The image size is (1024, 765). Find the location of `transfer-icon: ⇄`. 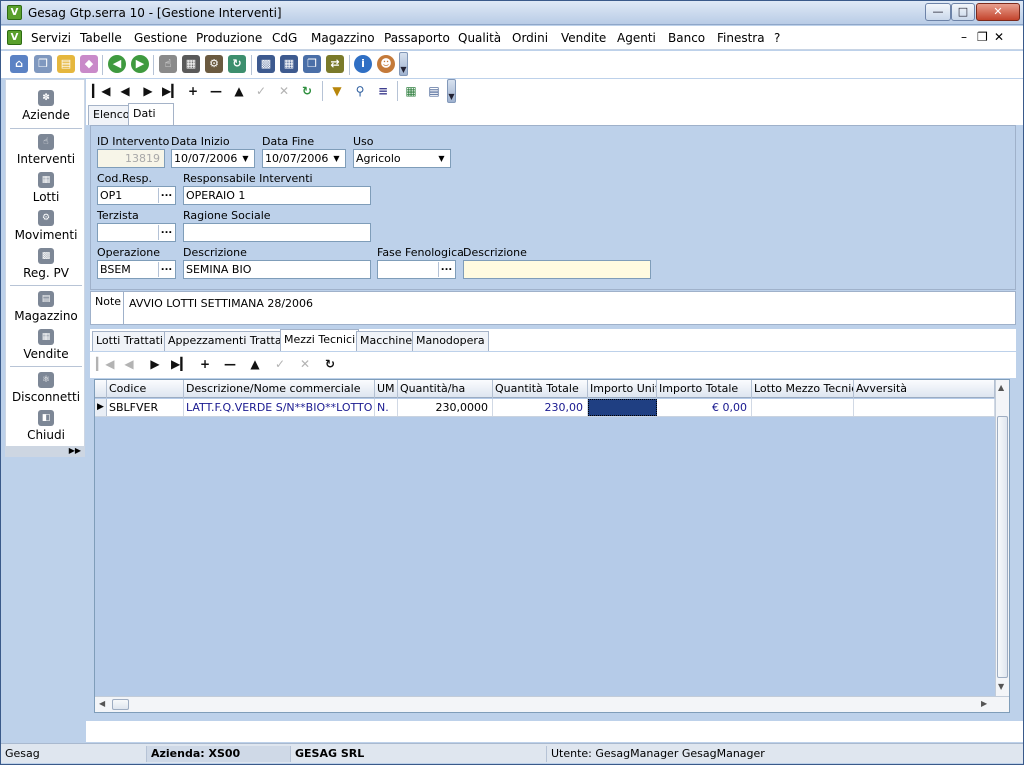

transfer-icon: ⇄ is located at coordinates (335, 64).